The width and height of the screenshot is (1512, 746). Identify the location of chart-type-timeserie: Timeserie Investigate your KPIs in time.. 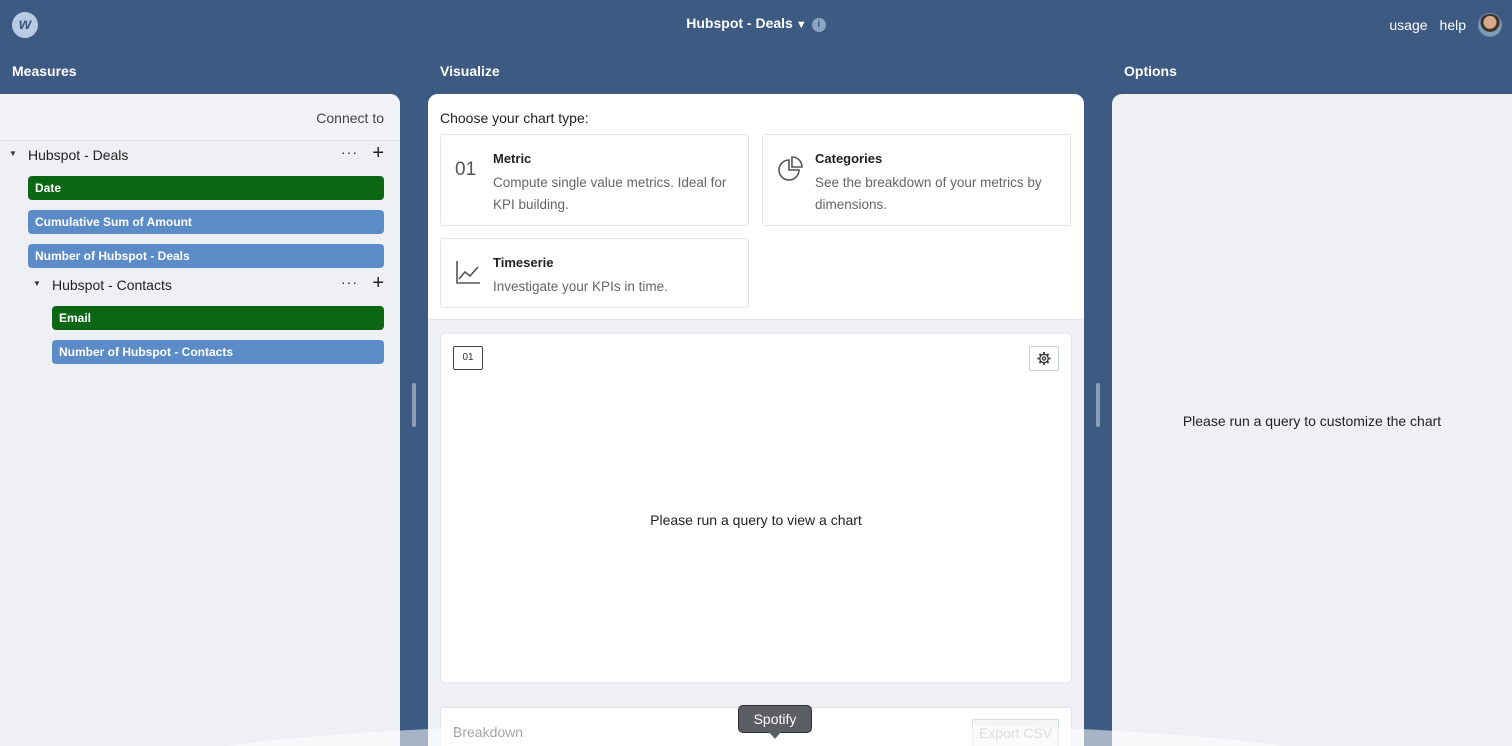
(594, 273).